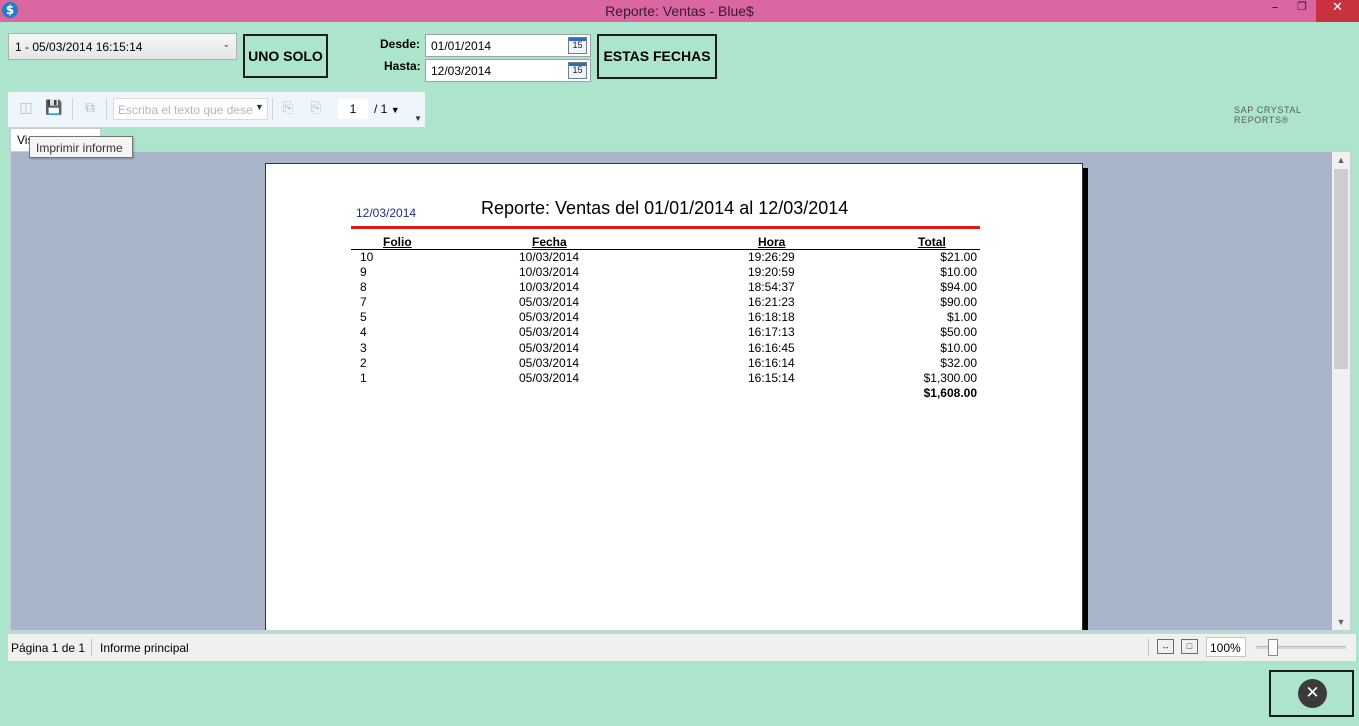 The width and height of the screenshot is (1359, 726). I want to click on column-header-hora: Hora, so click(772, 242).